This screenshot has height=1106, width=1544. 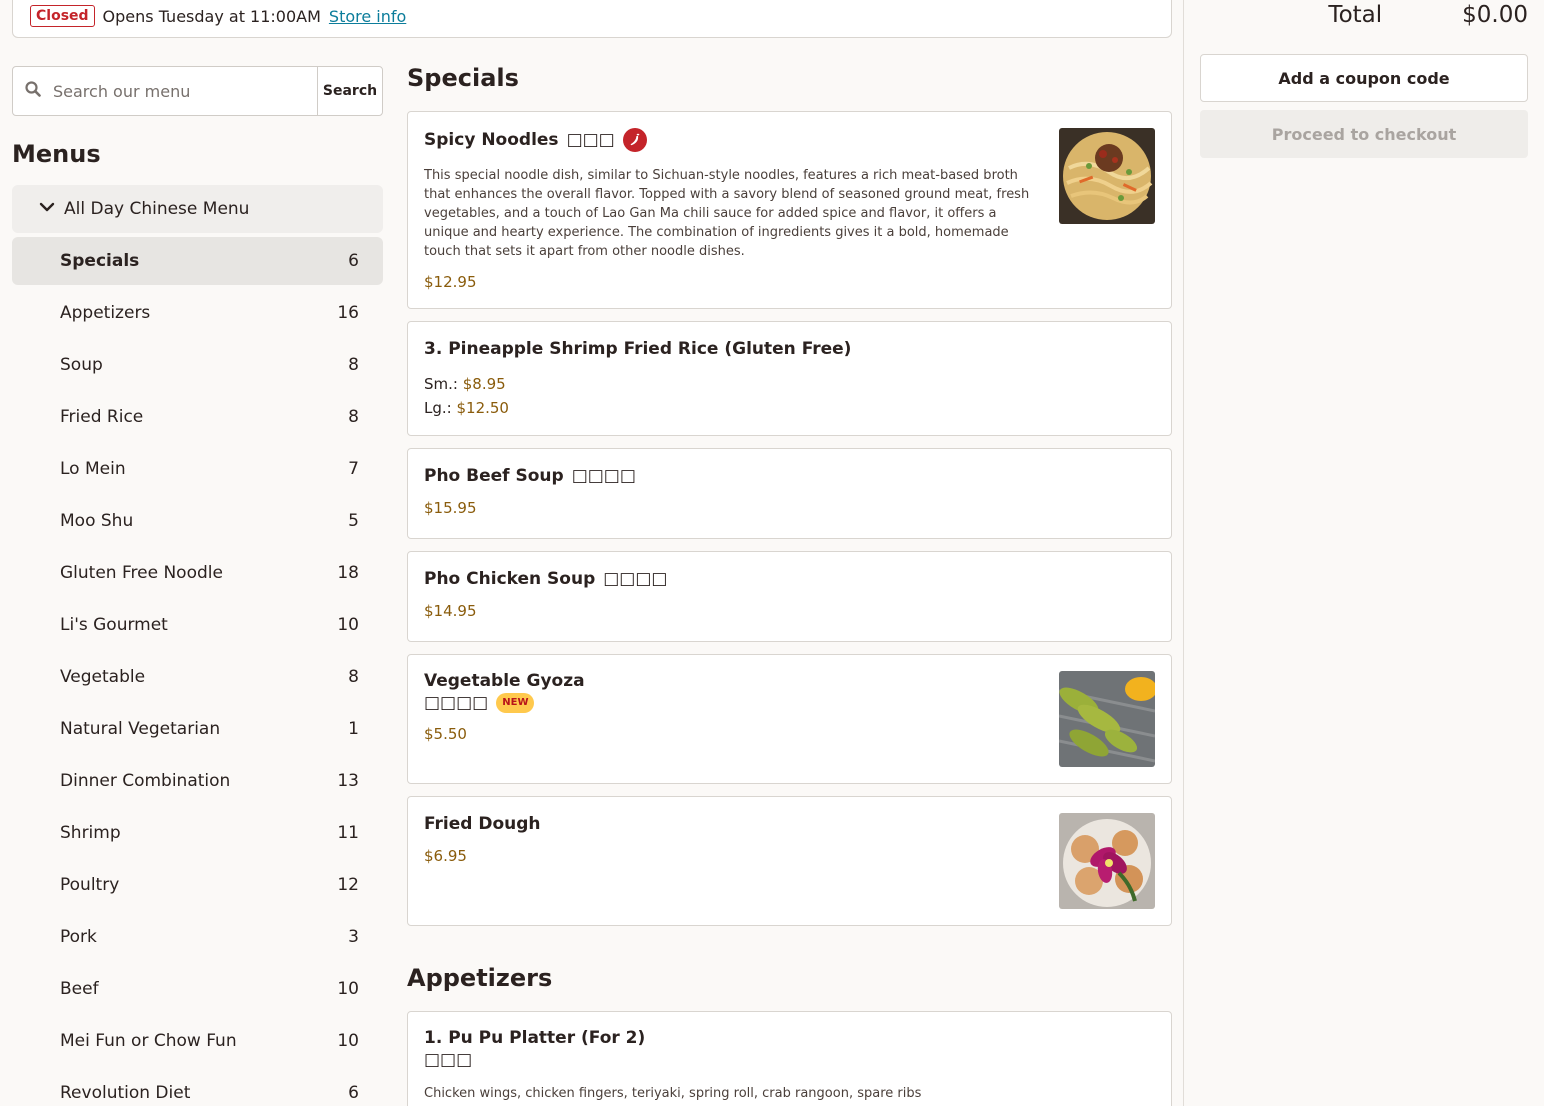 What do you see at coordinates (140, 729) in the screenshot?
I see `category-name: Natural Vegetarian` at bounding box center [140, 729].